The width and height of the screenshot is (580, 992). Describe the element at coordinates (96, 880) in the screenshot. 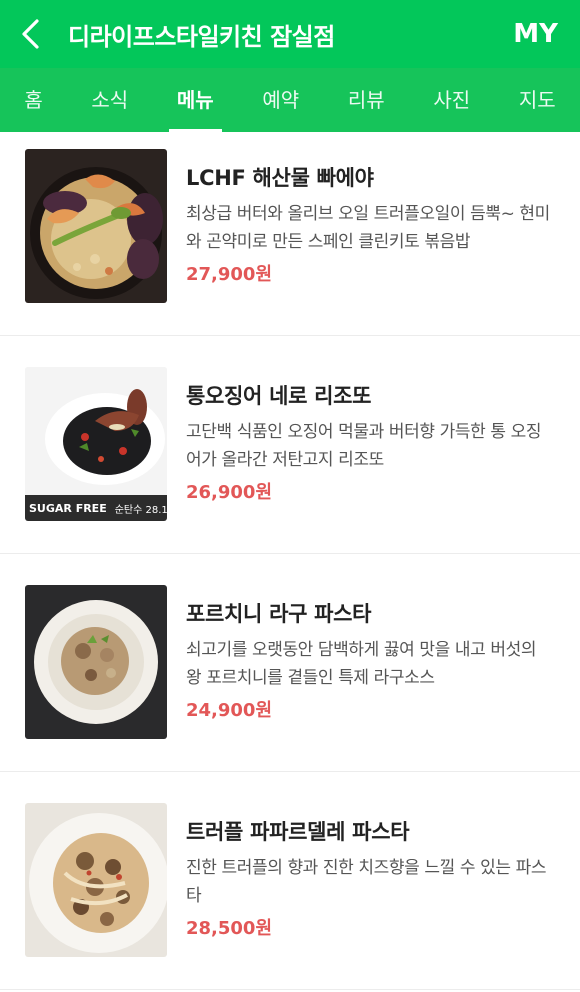

I see `truffle-pasta-photo` at that location.